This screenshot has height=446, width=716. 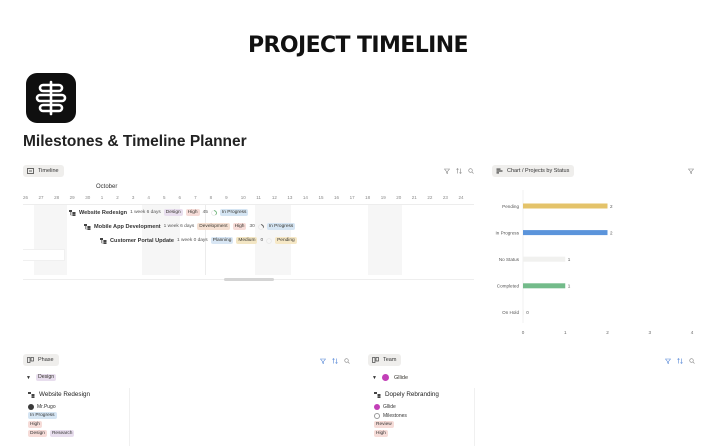 What do you see at coordinates (195, 197) in the screenshot?
I see `day-label: 7` at bounding box center [195, 197].